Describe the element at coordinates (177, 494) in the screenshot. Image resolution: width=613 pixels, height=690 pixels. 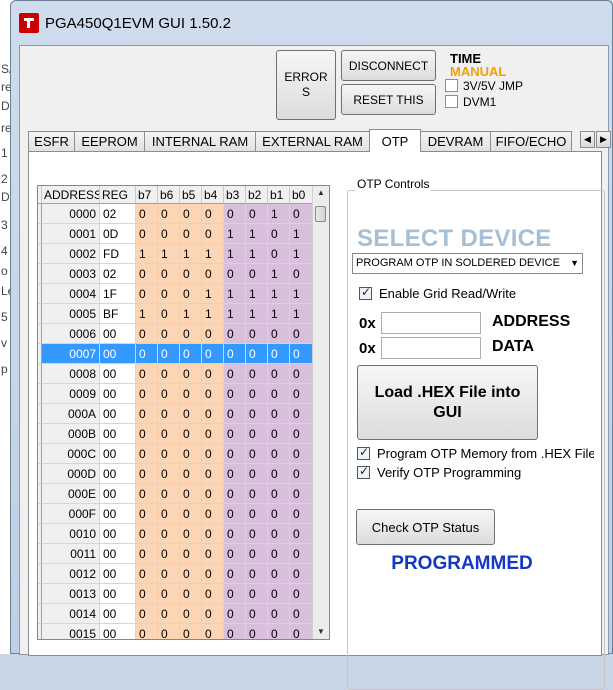
I see `table-row: 000E 00 0 0 0 0 0 0 0 0` at that location.